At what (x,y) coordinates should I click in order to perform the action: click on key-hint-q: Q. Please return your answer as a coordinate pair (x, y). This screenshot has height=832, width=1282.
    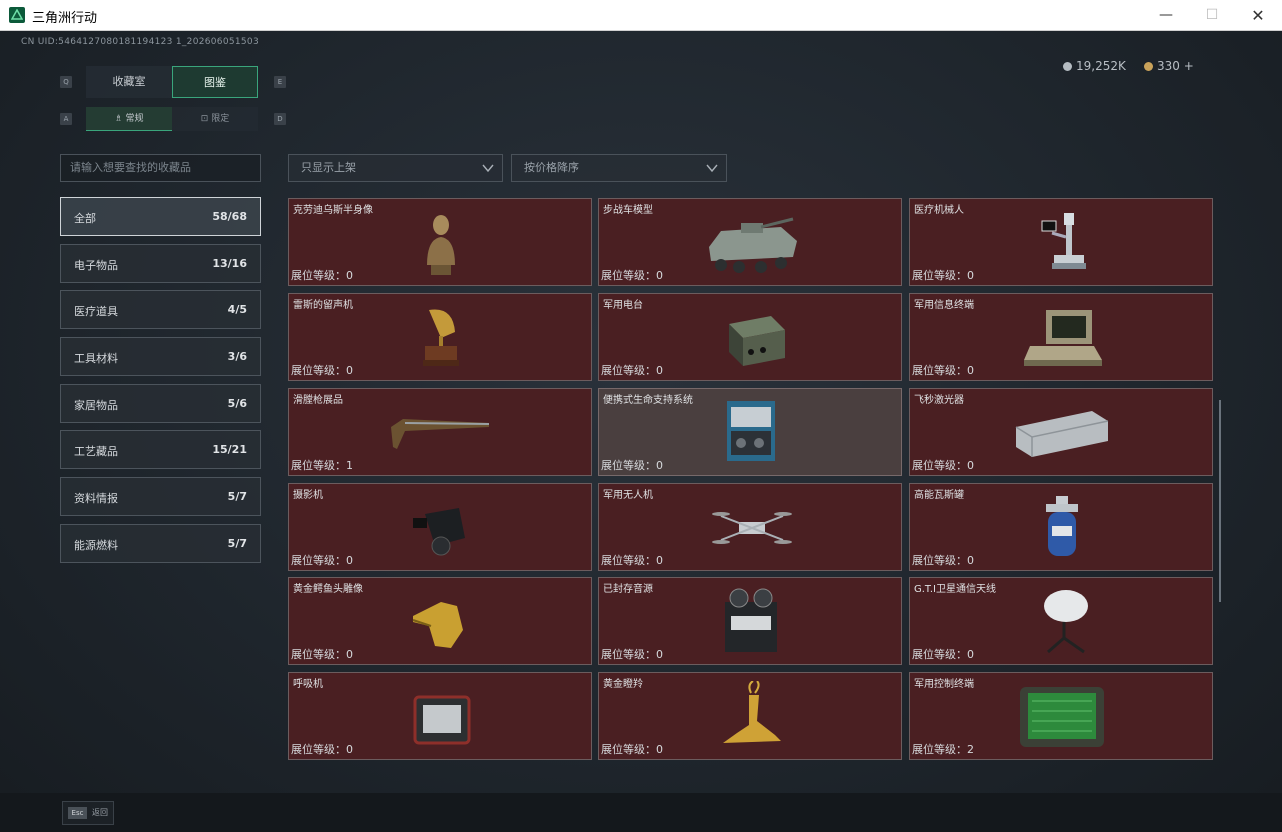
    Looking at the image, I should click on (66, 82).